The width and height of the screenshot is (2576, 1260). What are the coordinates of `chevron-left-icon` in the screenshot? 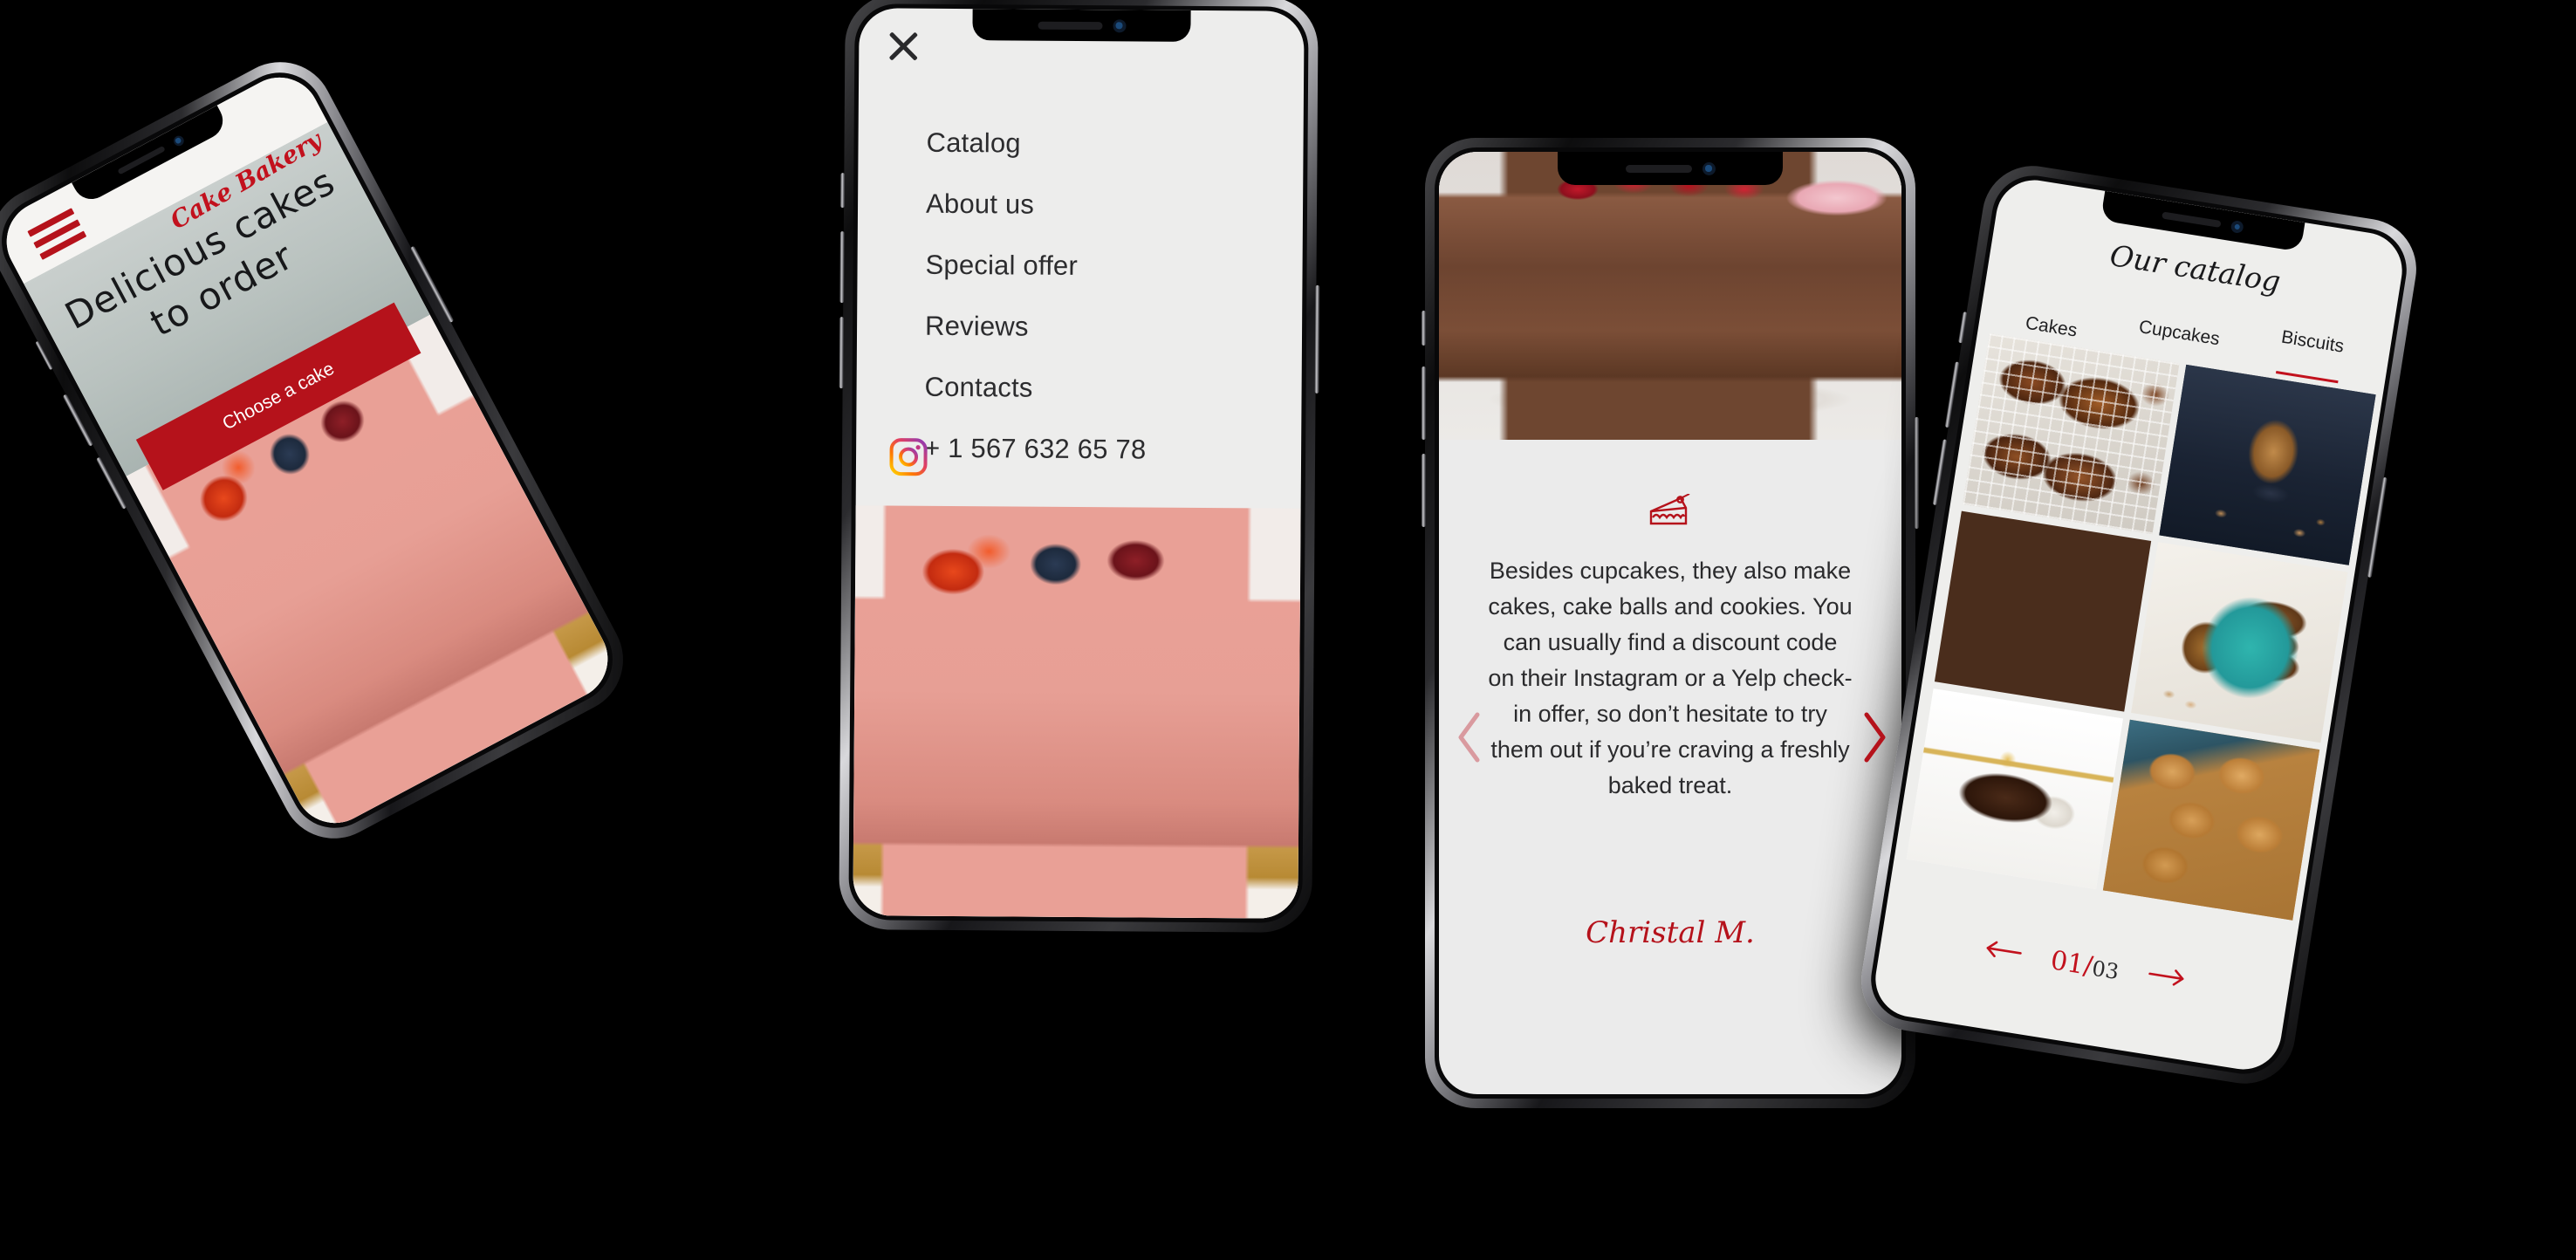 It's located at (1470, 739).